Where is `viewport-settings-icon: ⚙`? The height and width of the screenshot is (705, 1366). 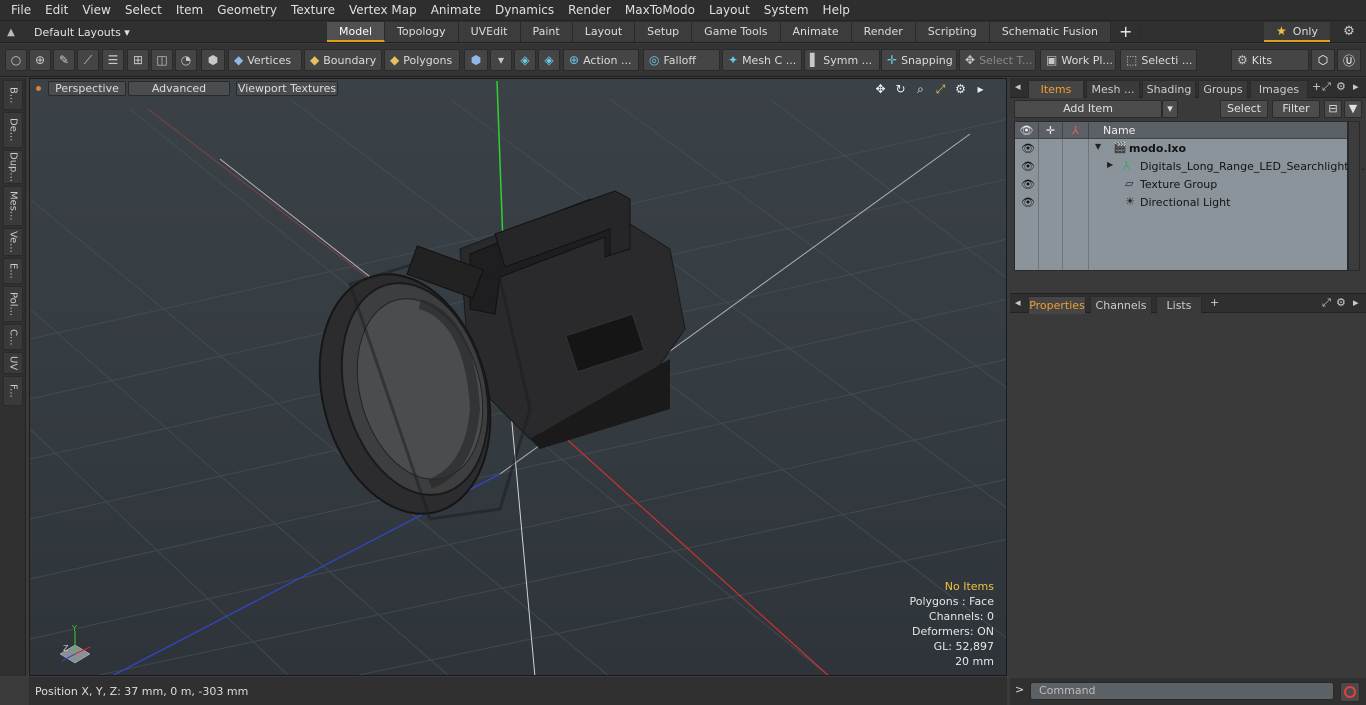 viewport-settings-icon: ⚙ is located at coordinates (960, 89).